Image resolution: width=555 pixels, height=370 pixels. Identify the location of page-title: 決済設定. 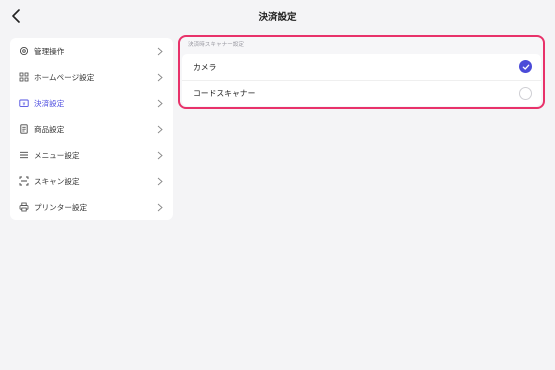
(277, 17).